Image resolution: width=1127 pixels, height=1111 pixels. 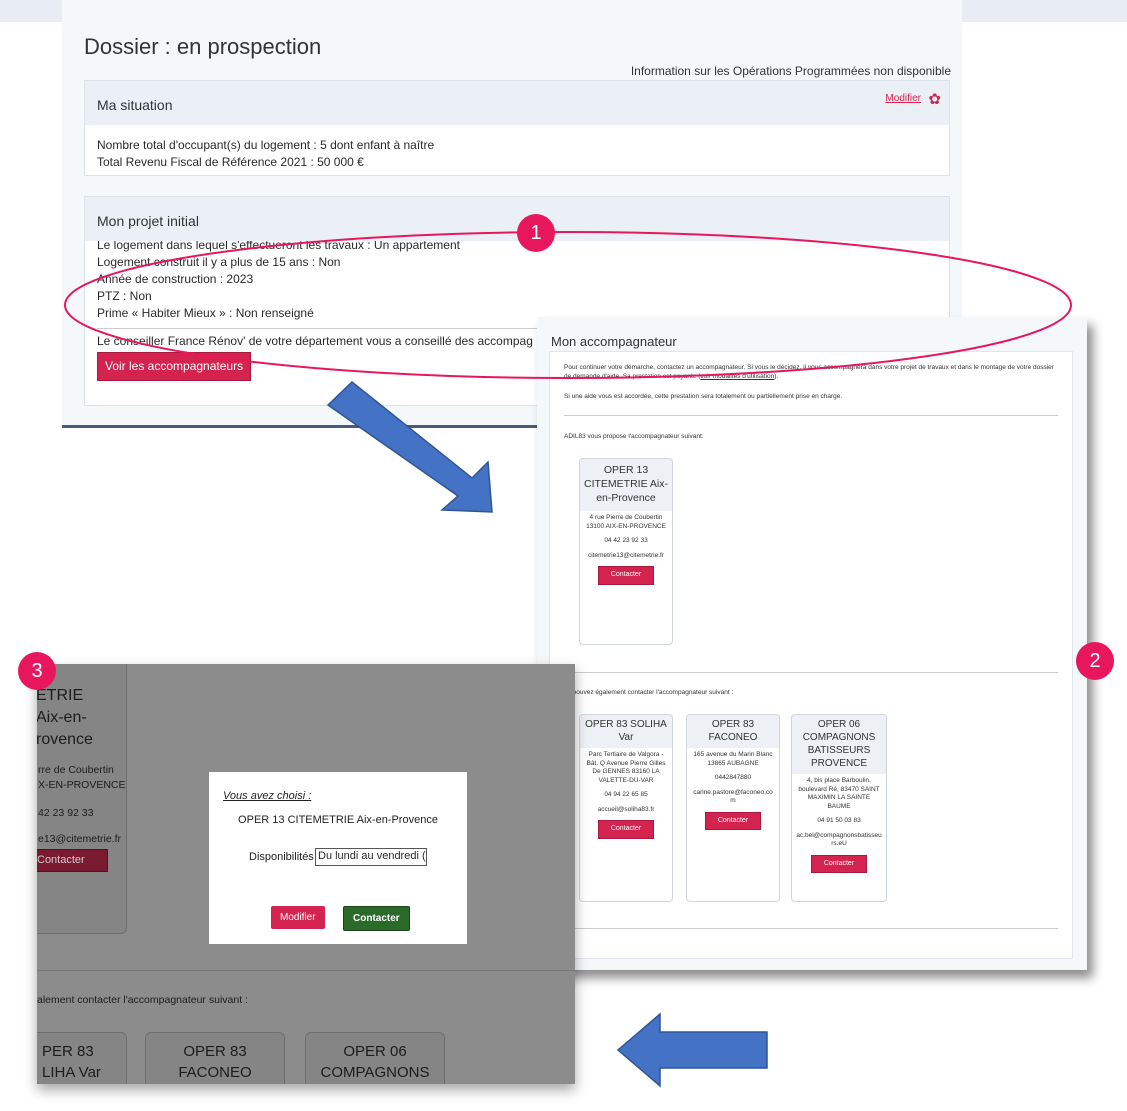 What do you see at coordinates (733, 777) in the screenshot?
I see `accompagnateur-phone: 0442847880` at bounding box center [733, 777].